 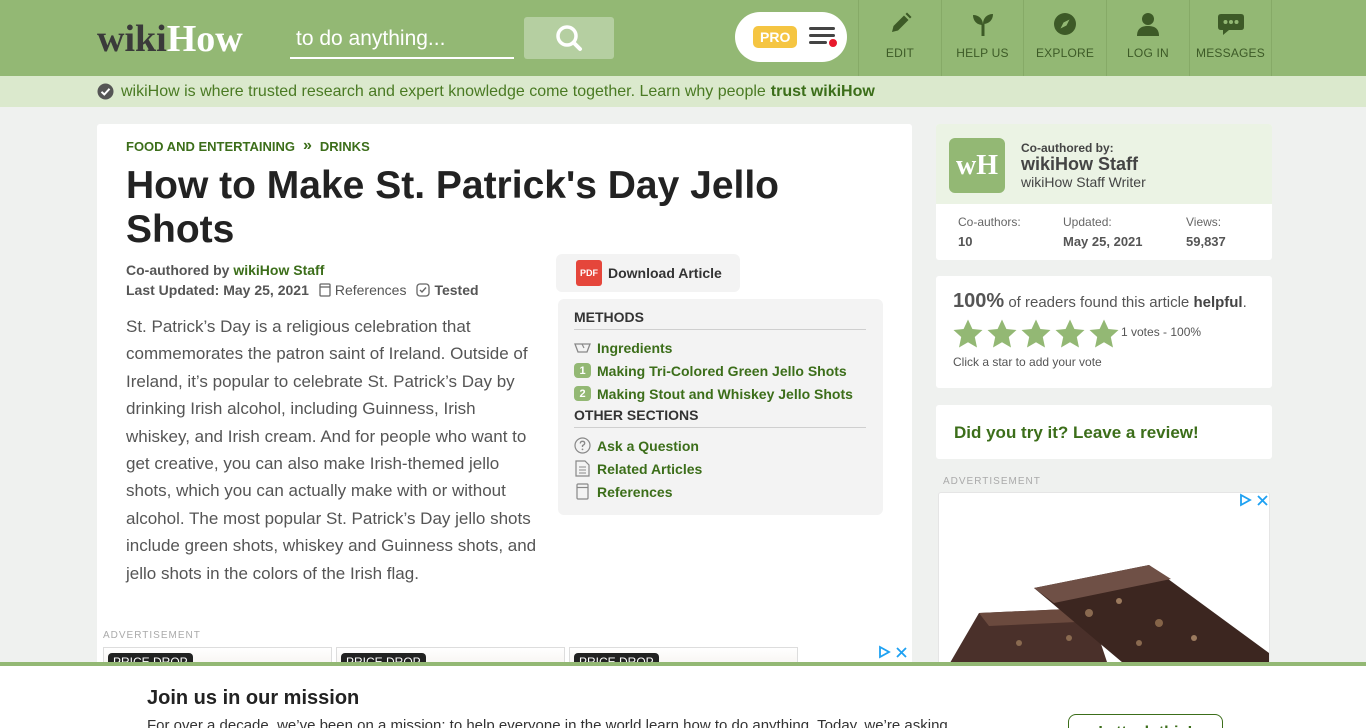 What do you see at coordinates (1148, 24) in the screenshot?
I see `user-icon` at bounding box center [1148, 24].